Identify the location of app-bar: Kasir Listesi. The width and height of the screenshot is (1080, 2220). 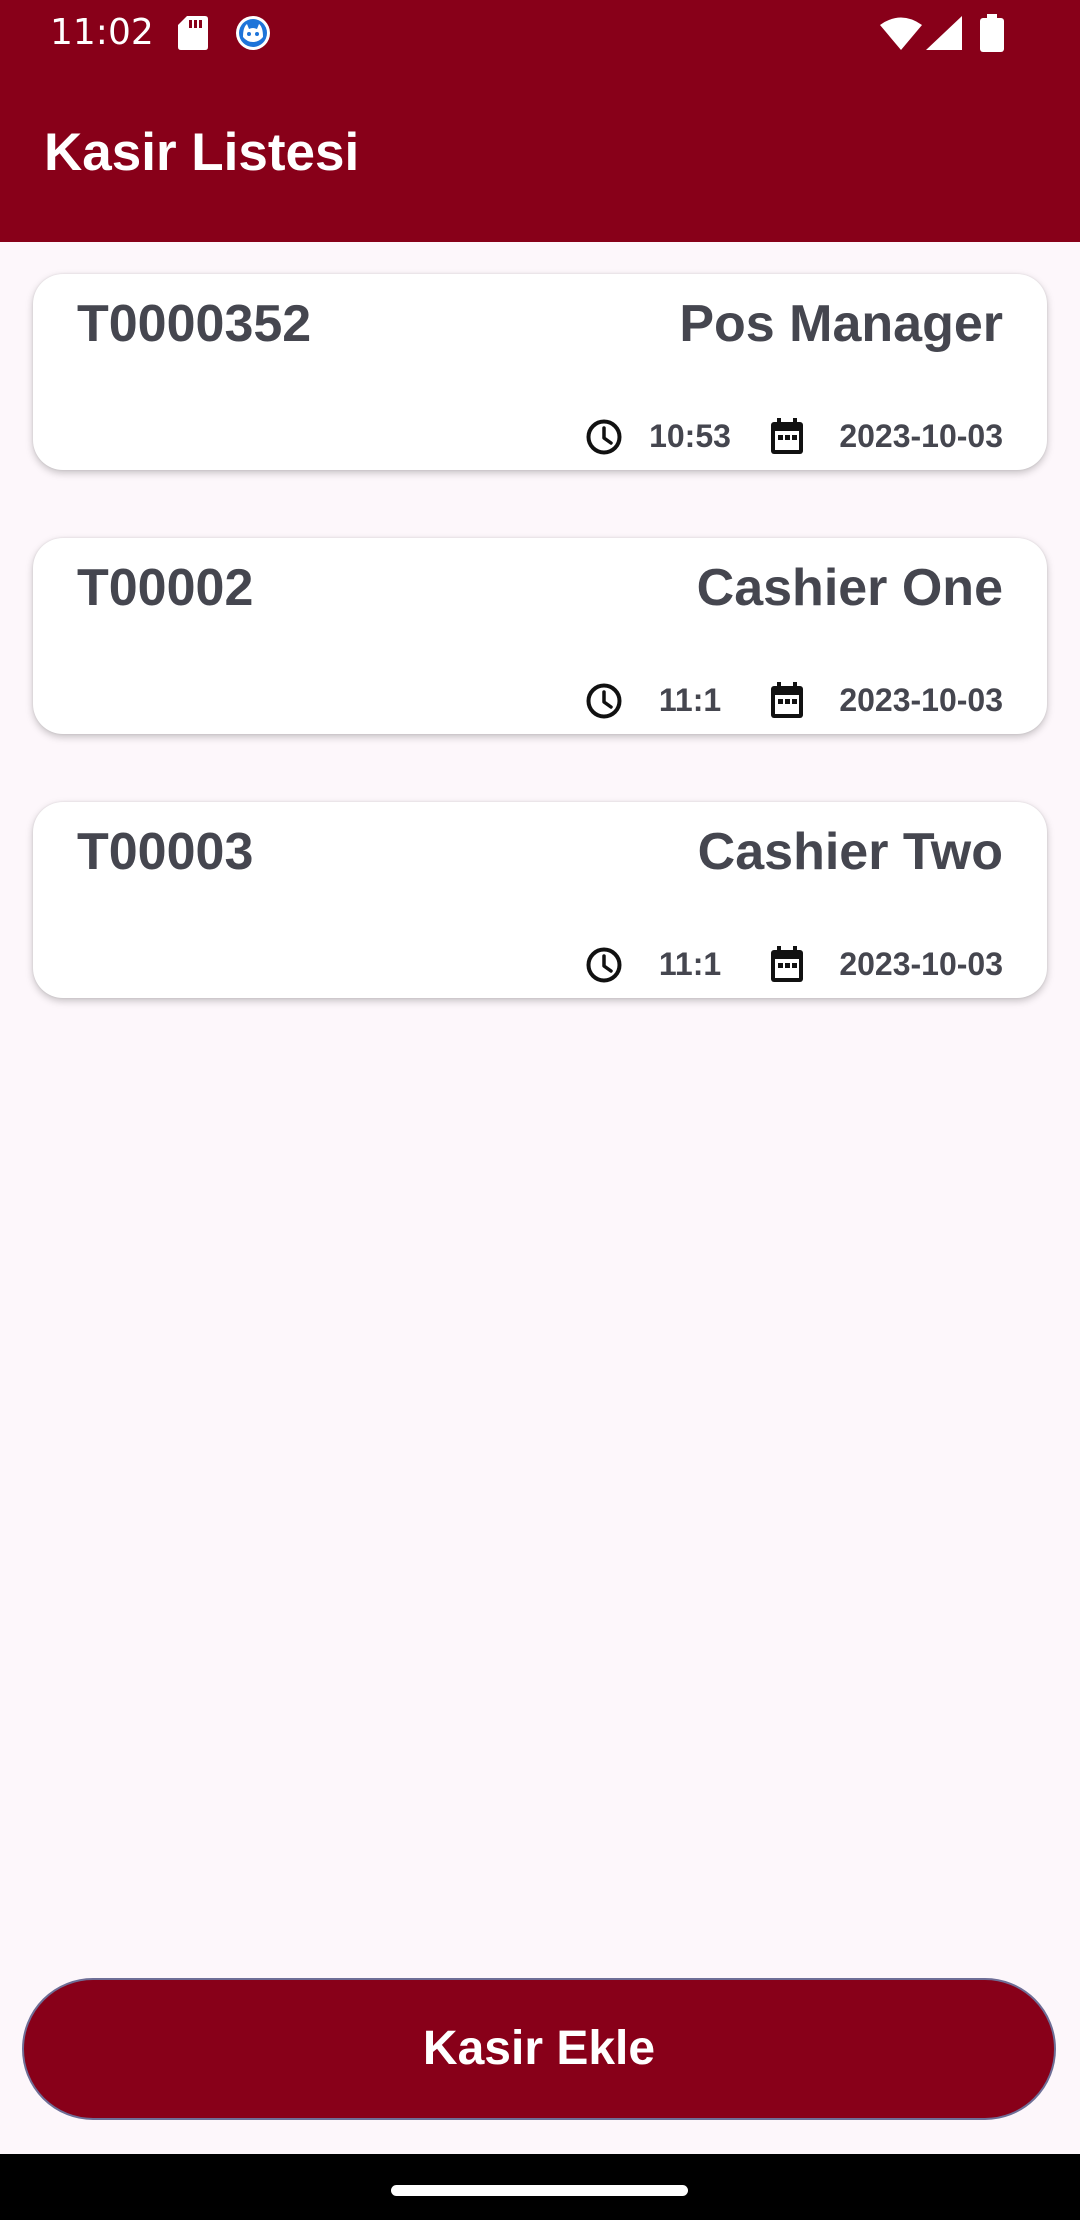
(540, 154).